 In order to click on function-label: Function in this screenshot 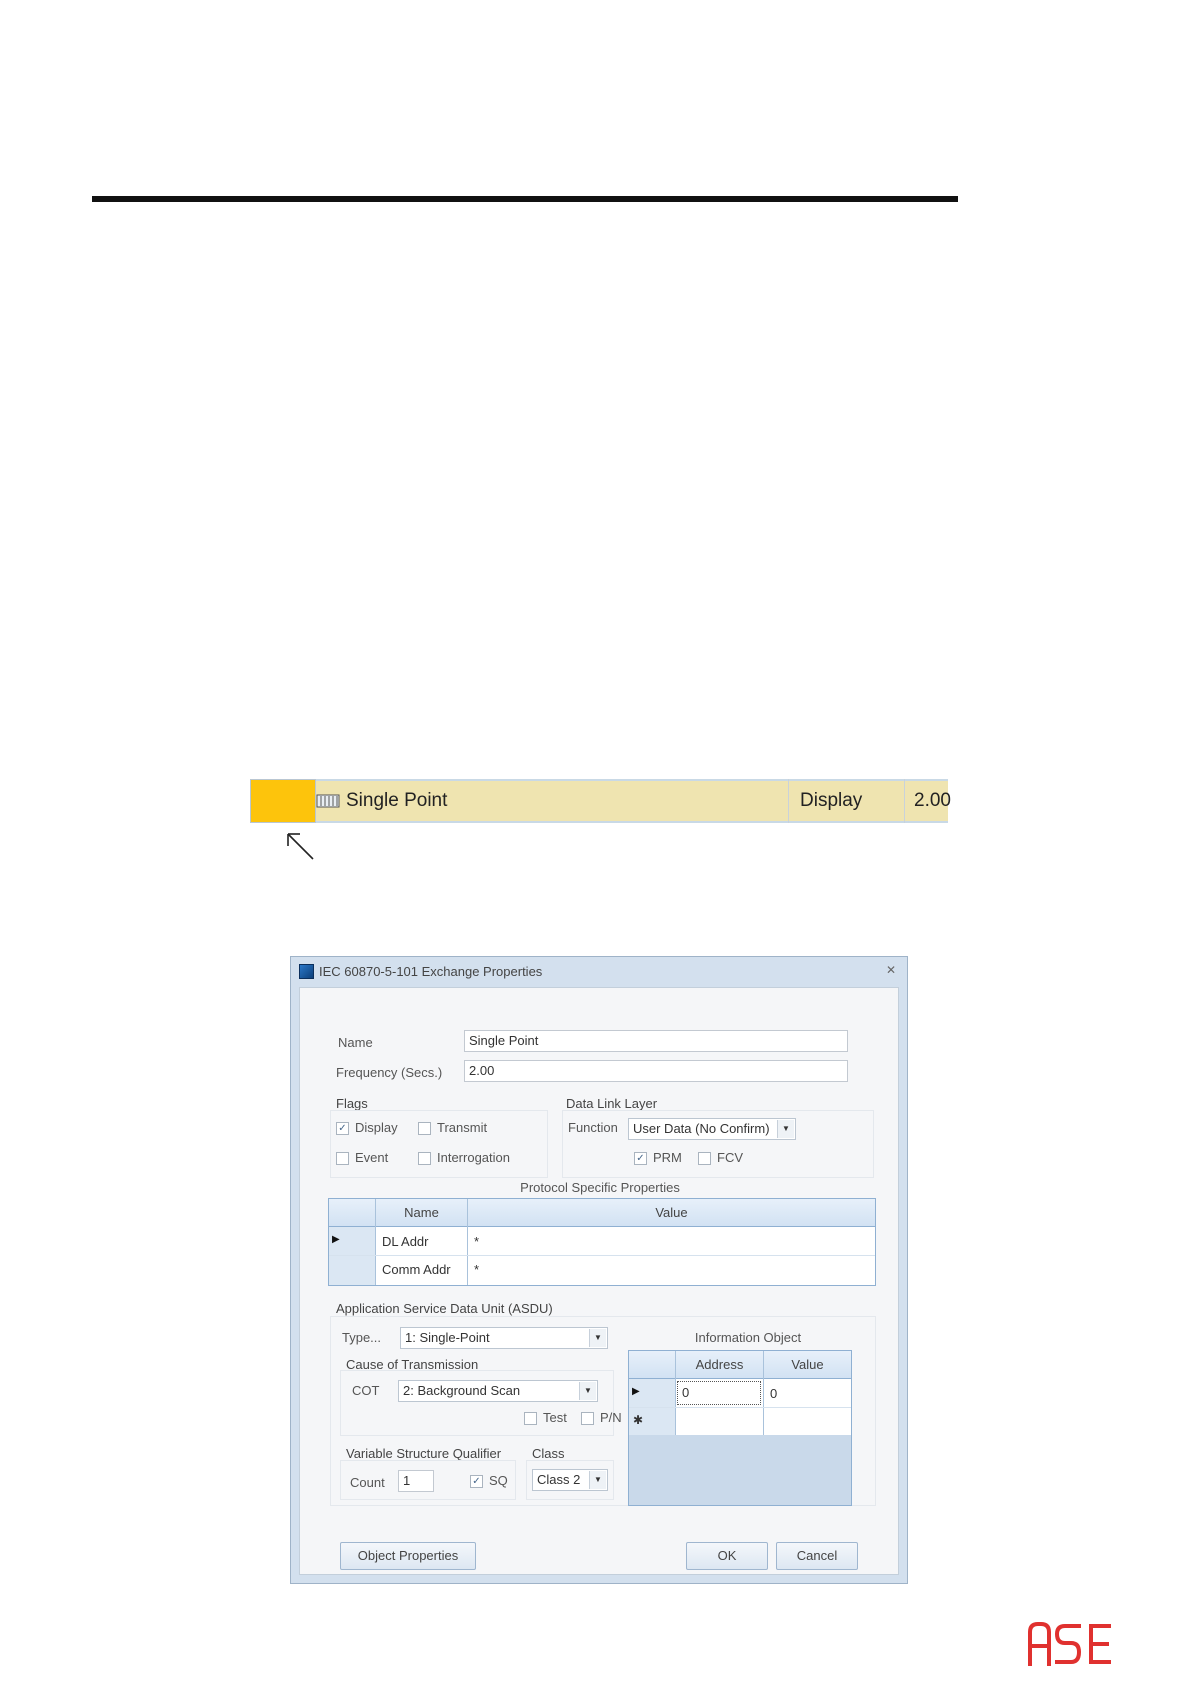, I will do `click(593, 1127)`.